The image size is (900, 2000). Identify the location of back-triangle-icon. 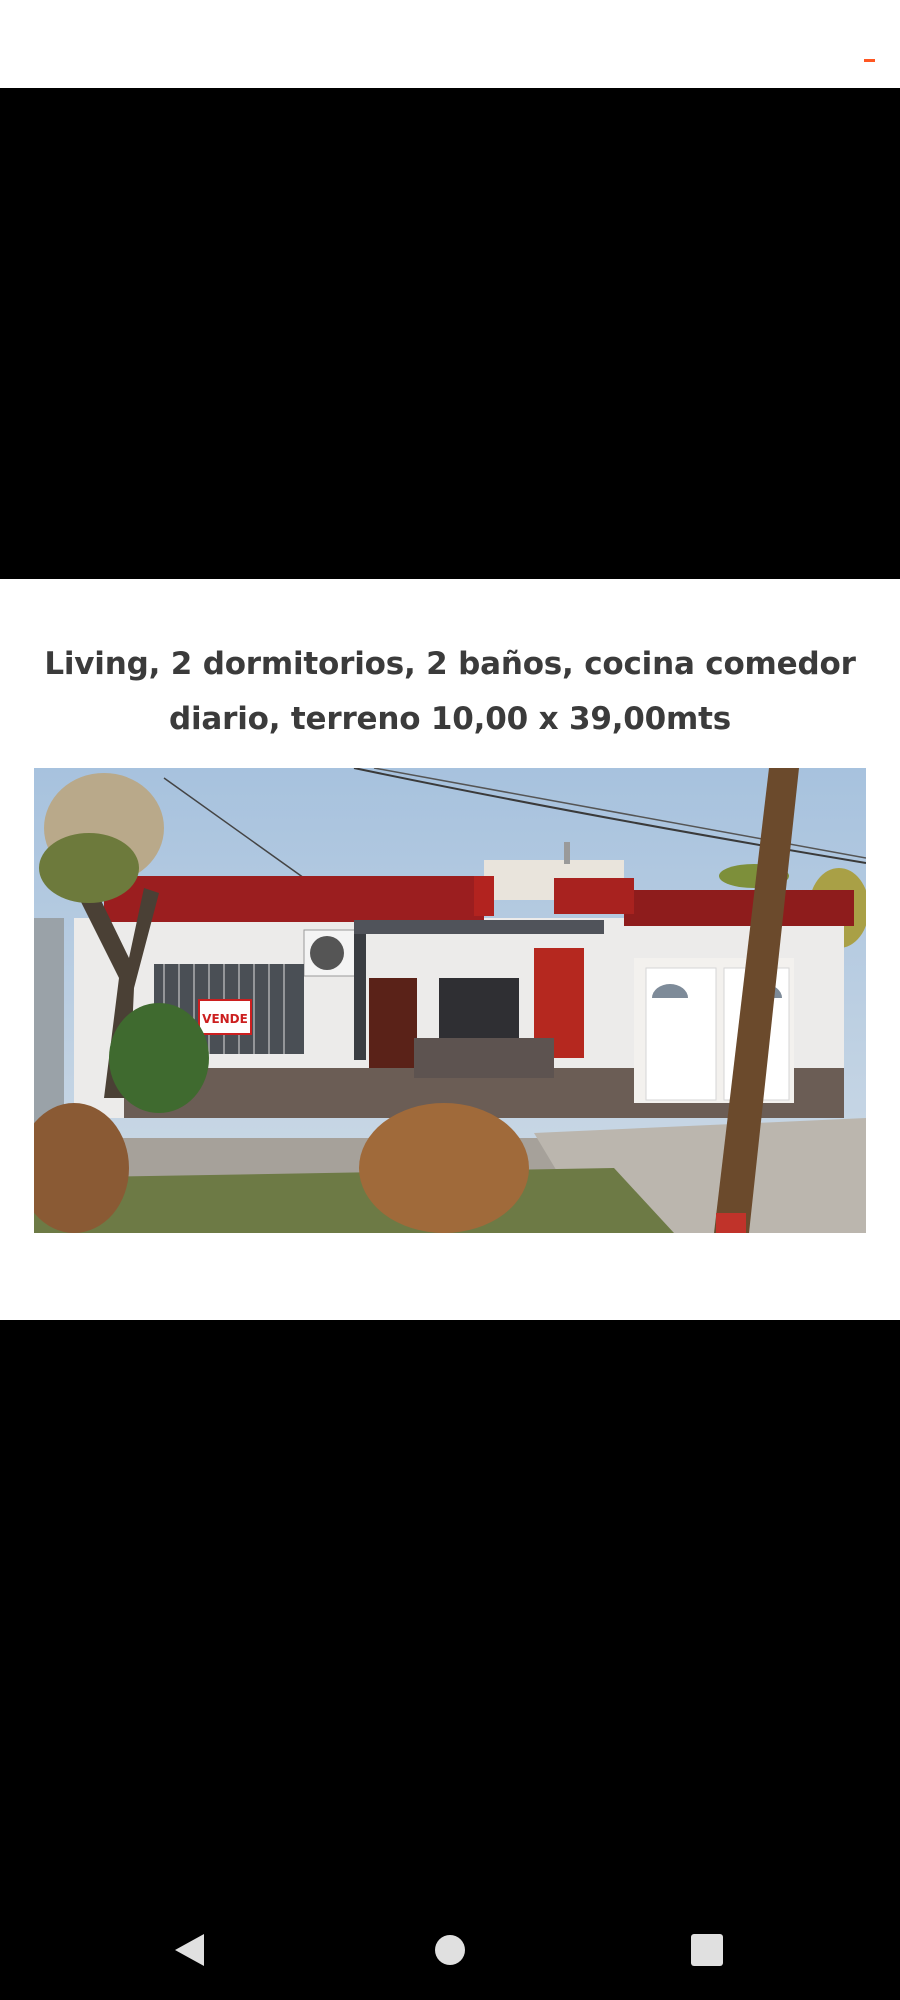
(190, 1950).